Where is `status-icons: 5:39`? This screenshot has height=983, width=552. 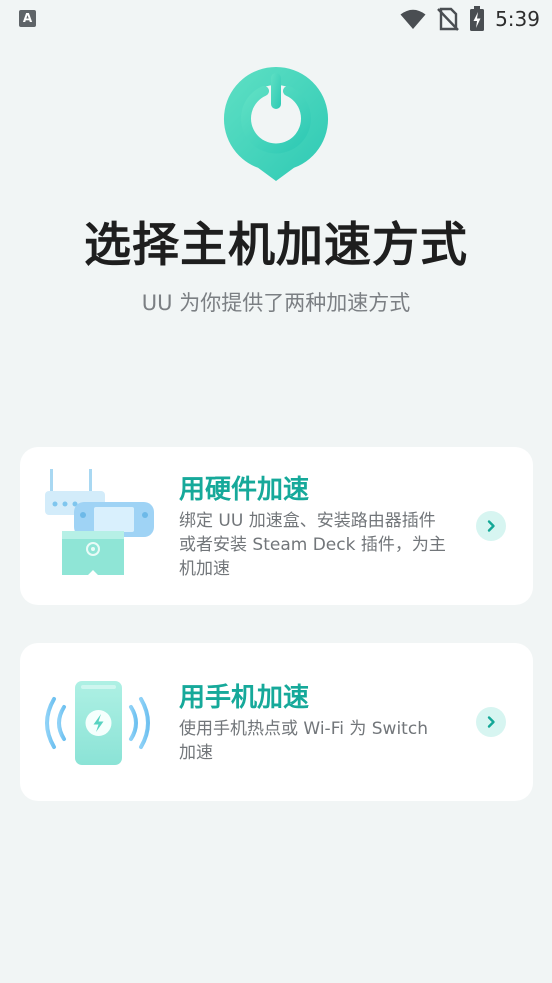
status-icons: 5:39 is located at coordinates (470, 19).